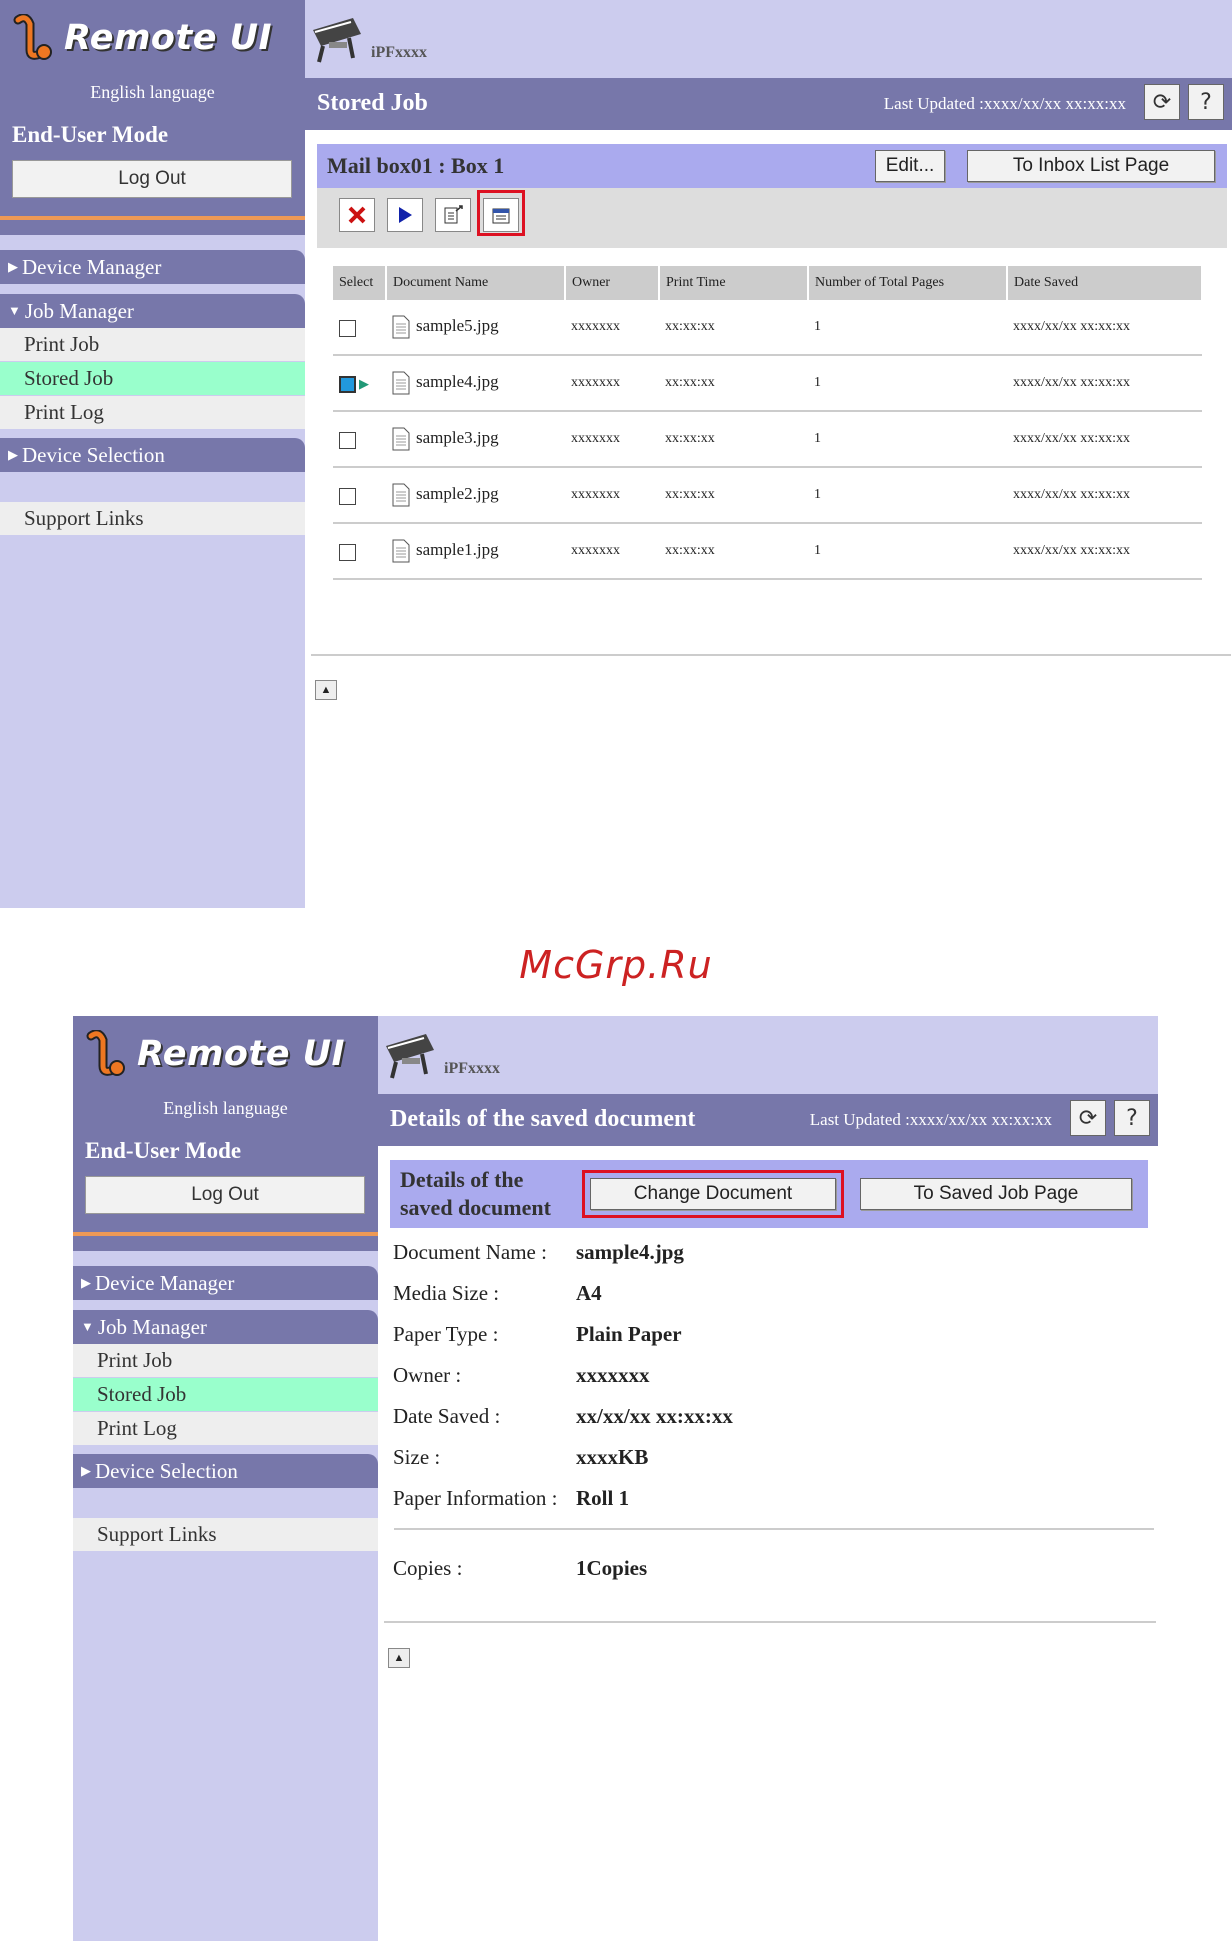 The image size is (1232, 1941). I want to click on document-name-cell: sample5.jpg, so click(475, 328).